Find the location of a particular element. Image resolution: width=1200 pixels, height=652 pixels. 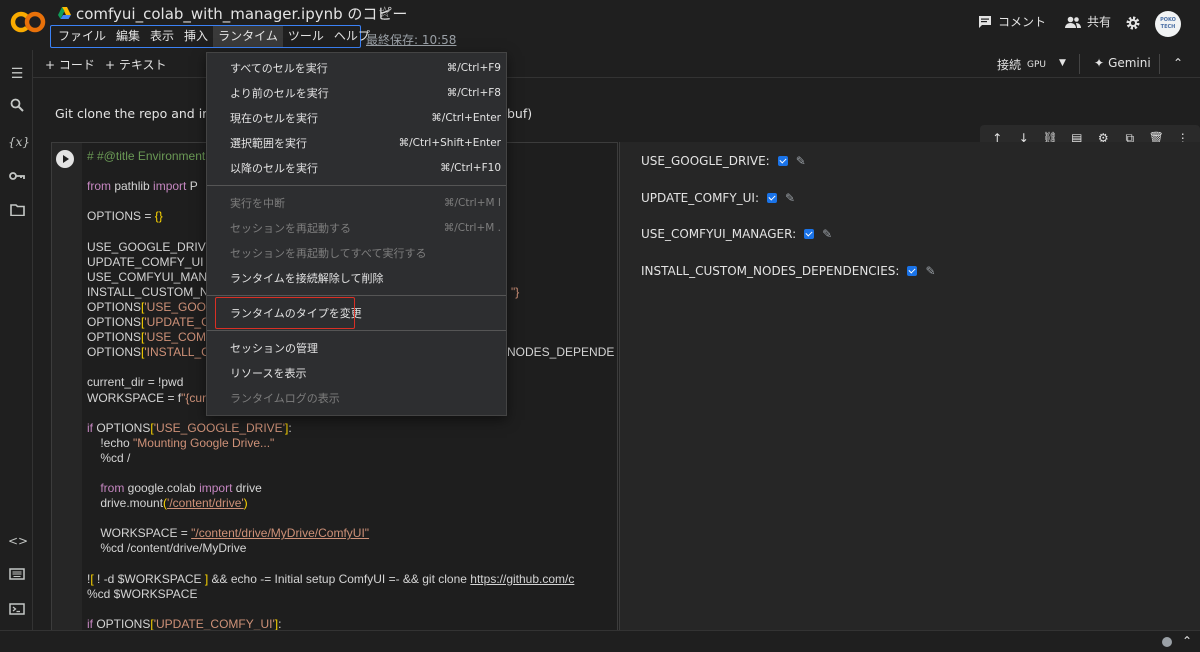

form-field-label: USE_GOOGLE_DRIVE: is located at coordinates (705, 161).